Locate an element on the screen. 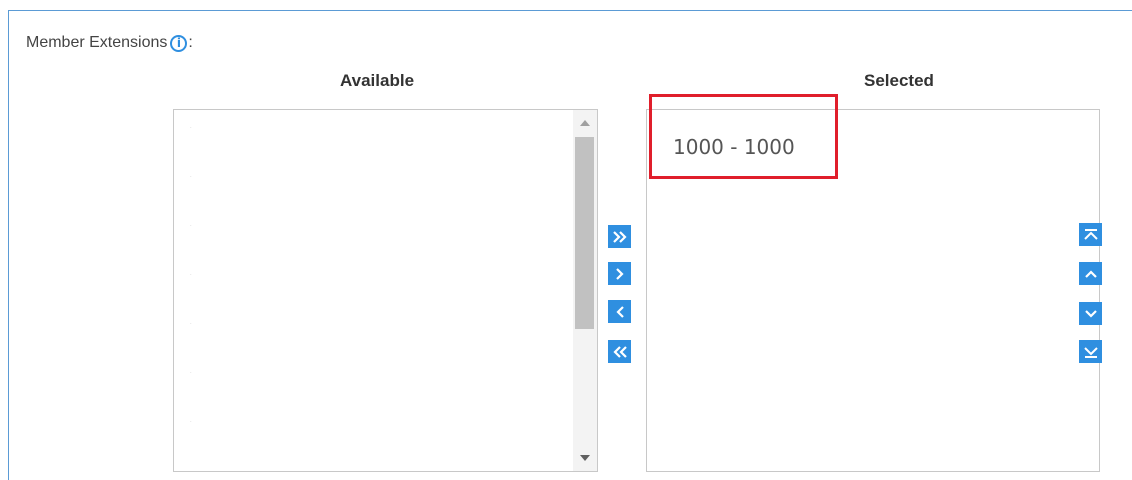  remove-all-button is located at coordinates (619, 351).